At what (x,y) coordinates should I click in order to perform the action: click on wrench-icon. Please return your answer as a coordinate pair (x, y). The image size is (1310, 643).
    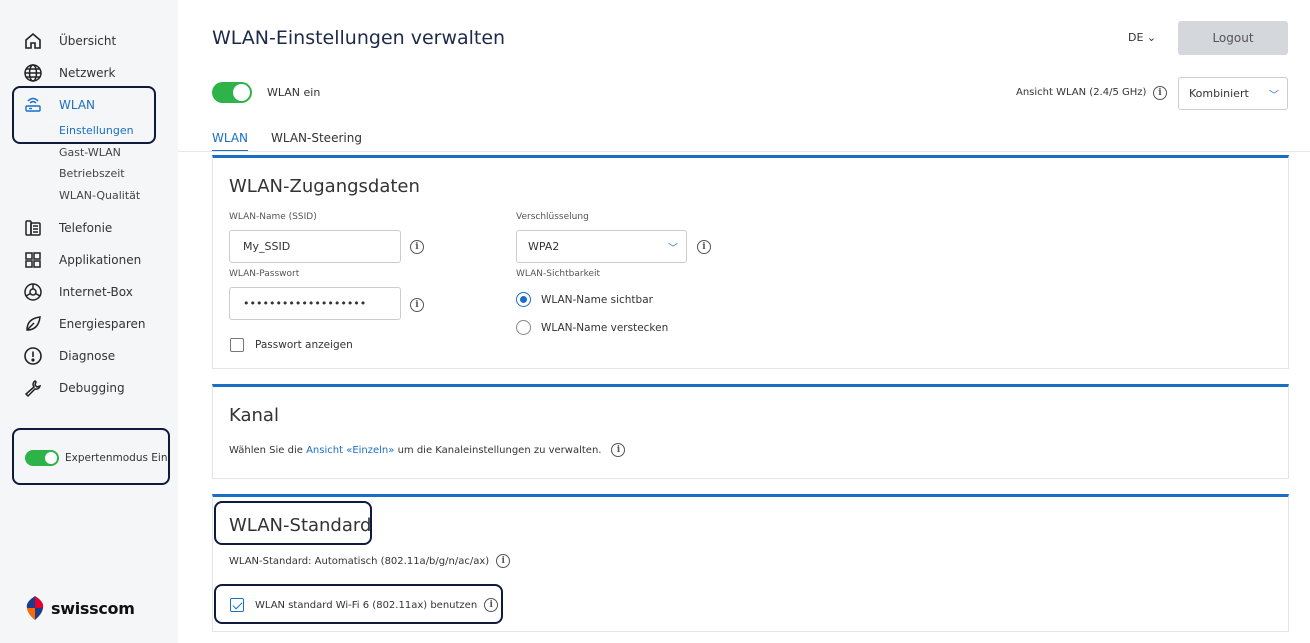
    Looking at the image, I should click on (33, 388).